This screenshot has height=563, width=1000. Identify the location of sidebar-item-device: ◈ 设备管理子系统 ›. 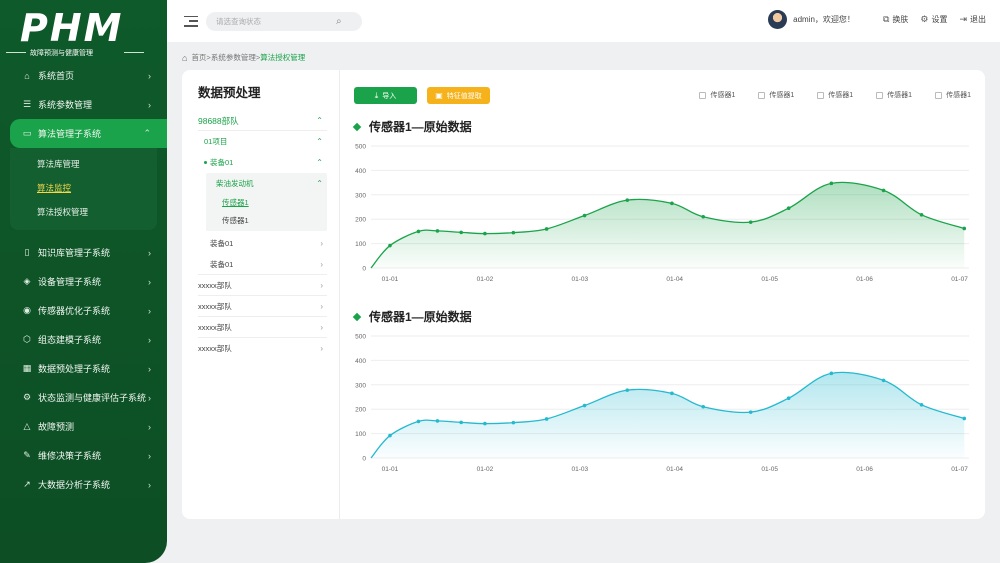
(83, 281).